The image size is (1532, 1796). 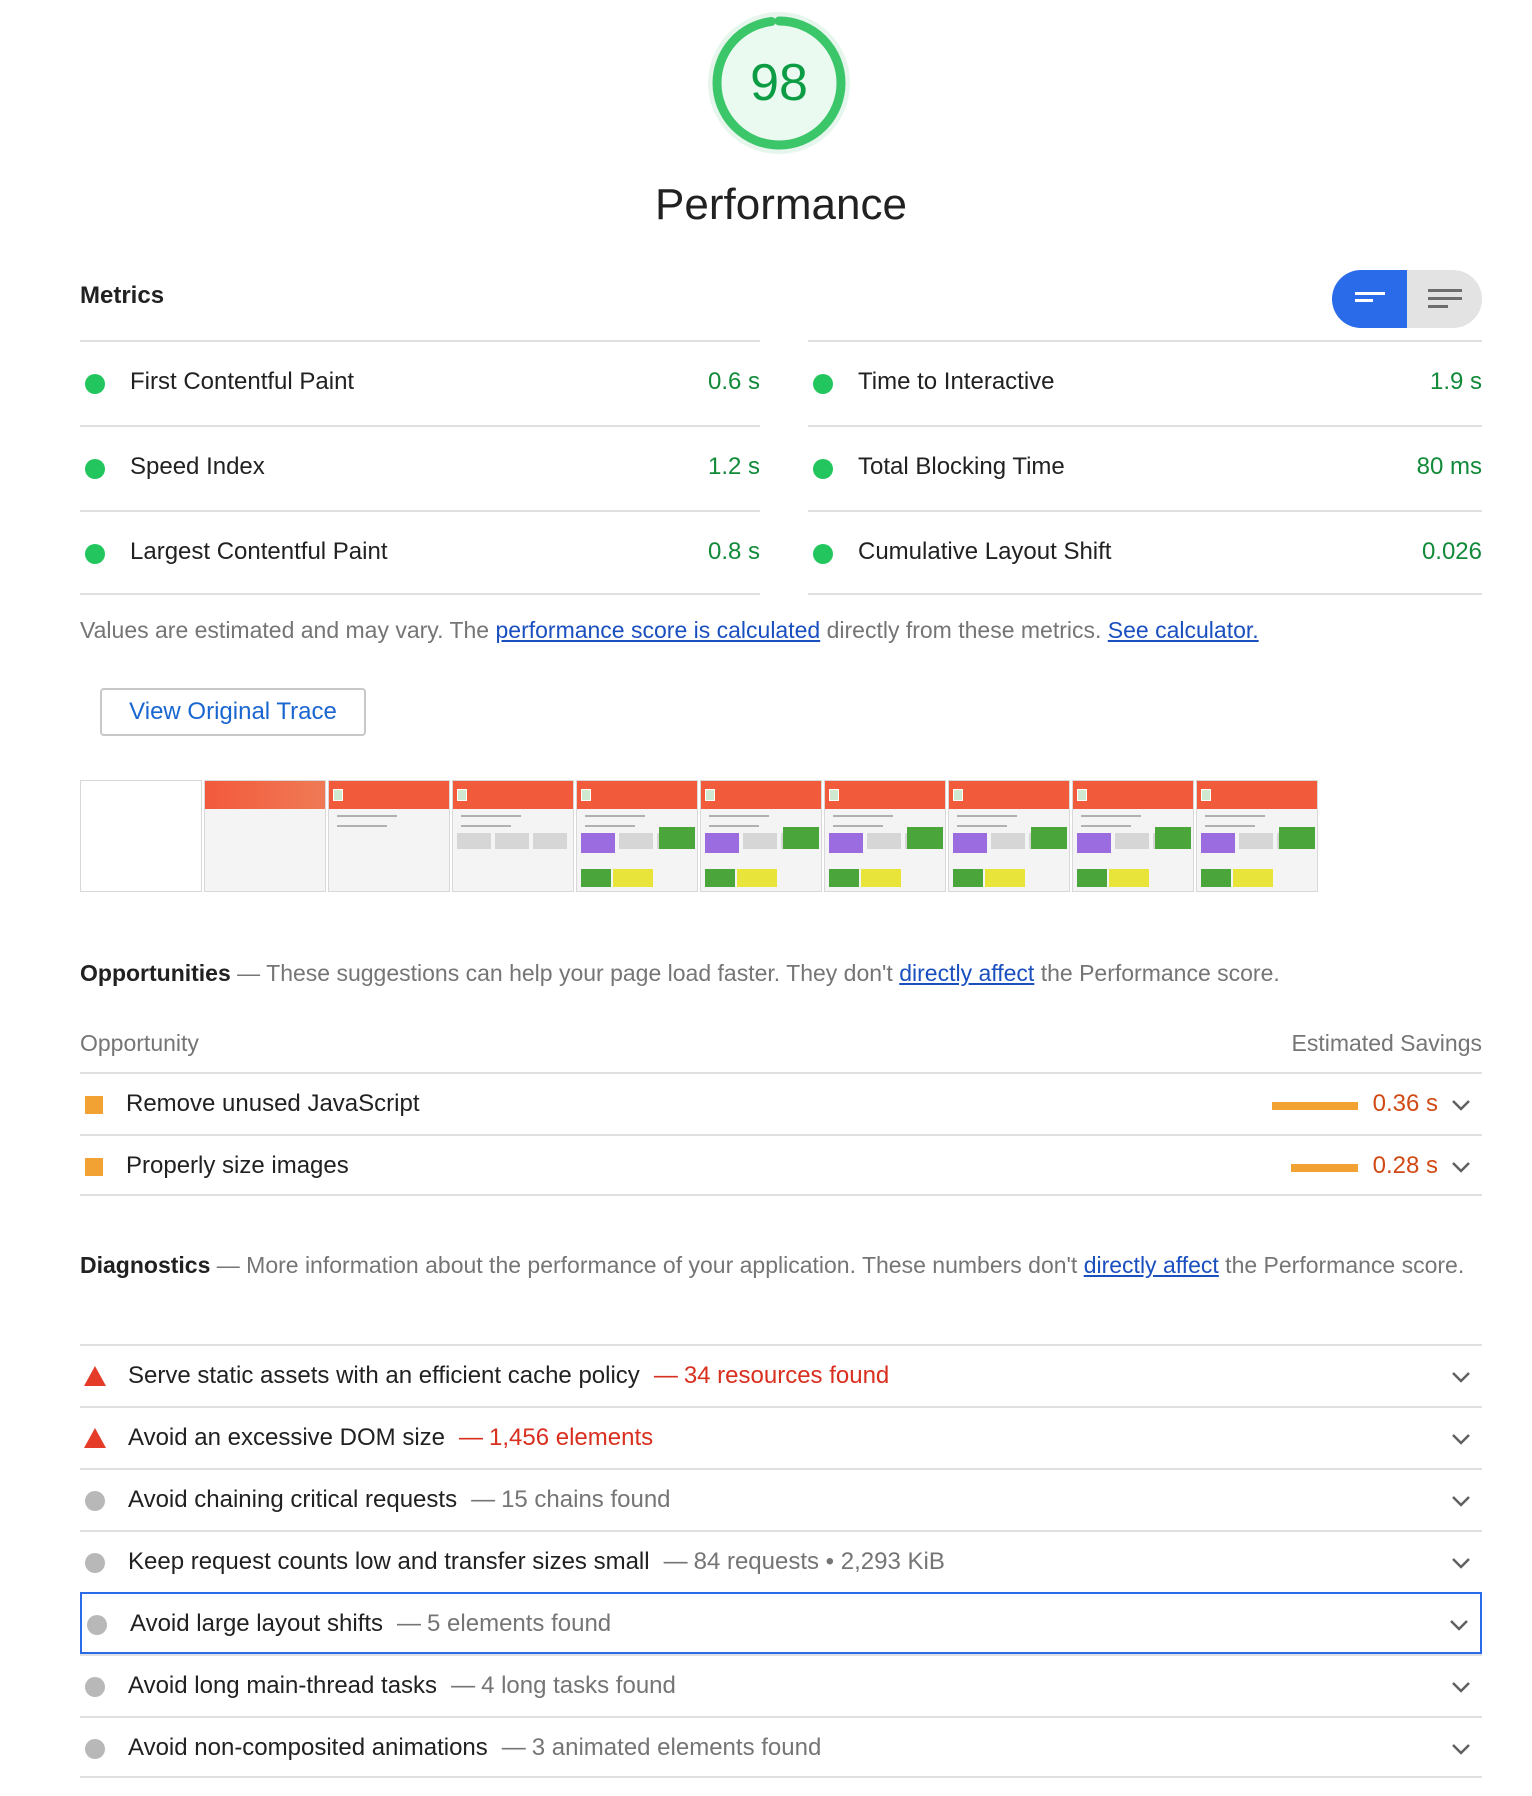 I want to click on list-view-button, so click(x=1444, y=299).